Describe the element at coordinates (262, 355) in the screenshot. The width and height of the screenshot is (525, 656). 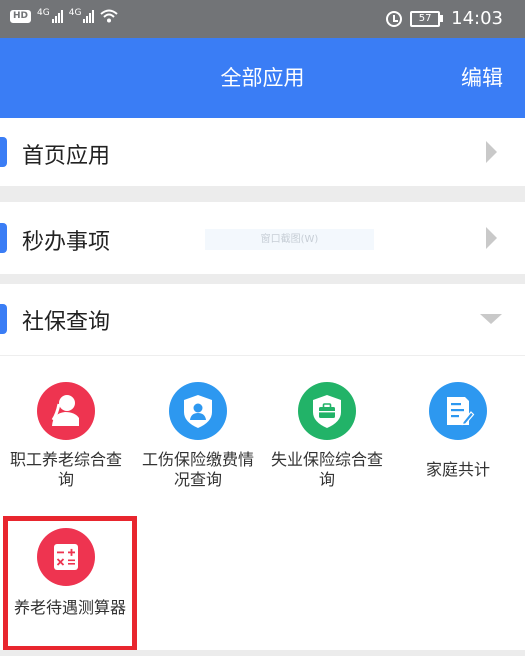
I see `divider` at that location.